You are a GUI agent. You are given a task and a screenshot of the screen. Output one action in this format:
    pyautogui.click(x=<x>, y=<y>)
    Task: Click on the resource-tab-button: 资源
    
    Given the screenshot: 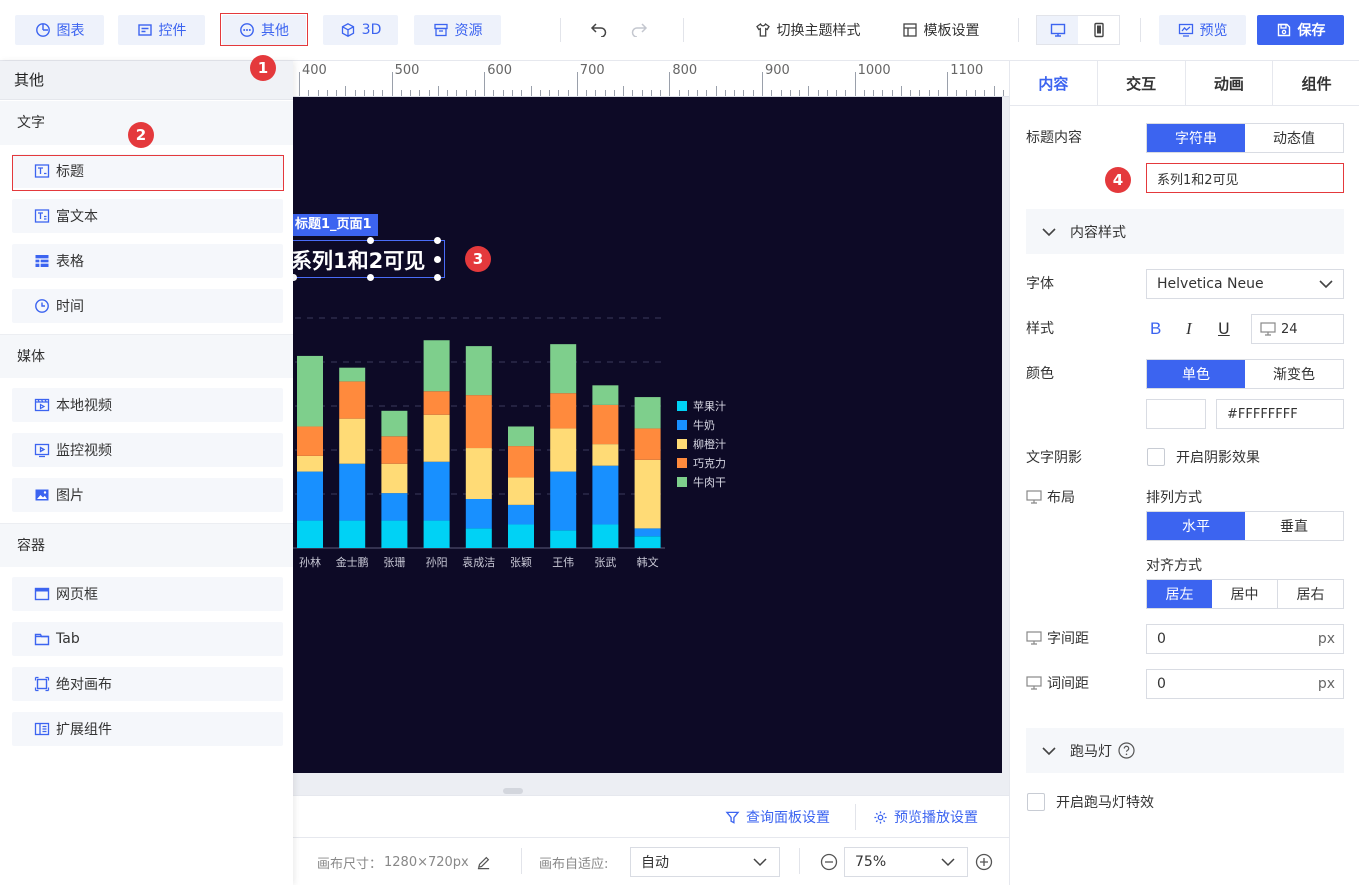 What is the action you would take?
    pyautogui.click(x=457, y=30)
    